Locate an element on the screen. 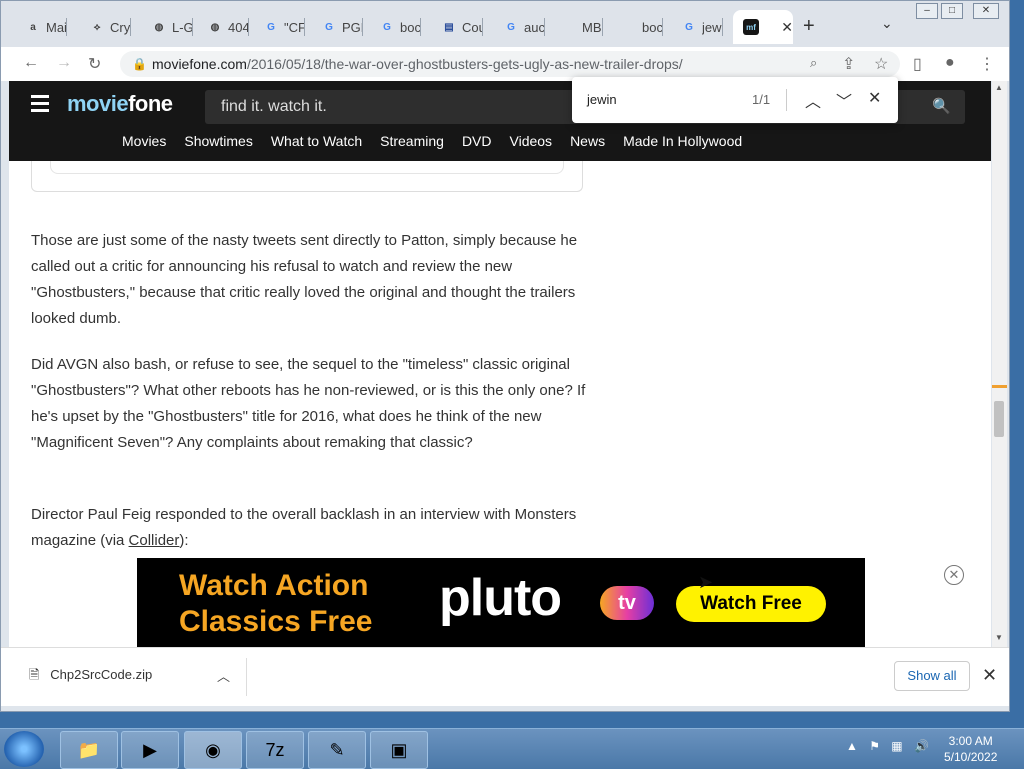  moviefone-logo: moviefone is located at coordinates (120, 104).